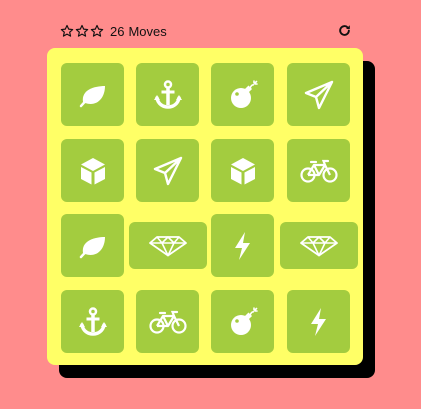 This screenshot has height=409, width=421. Describe the element at coordinates (206, 31) in the screenshot. I see `score-panel: 26 Moves` at that location.